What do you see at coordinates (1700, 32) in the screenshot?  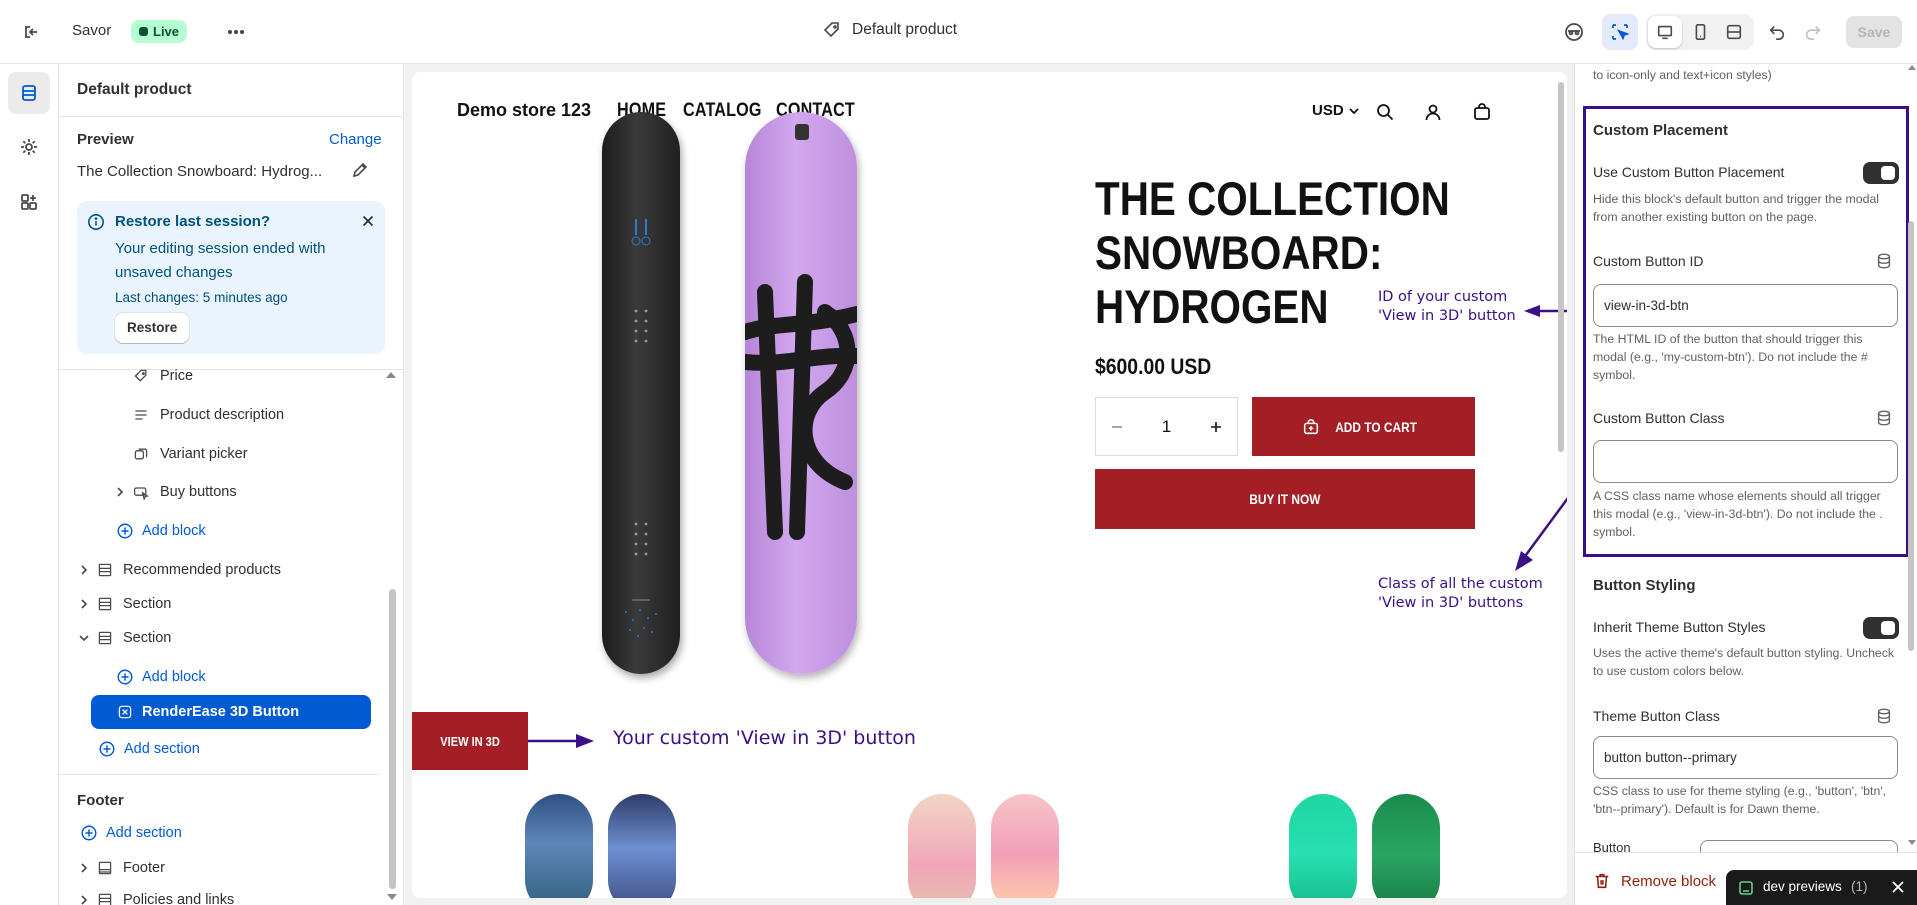 I see `mobile-view-icon` at bounding box center [1700, 32].